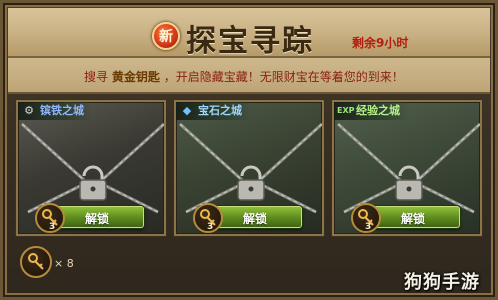  Describe the element at coordinates (346, 110) in the screenshot. I see `exp-icon: EXP` at that location.